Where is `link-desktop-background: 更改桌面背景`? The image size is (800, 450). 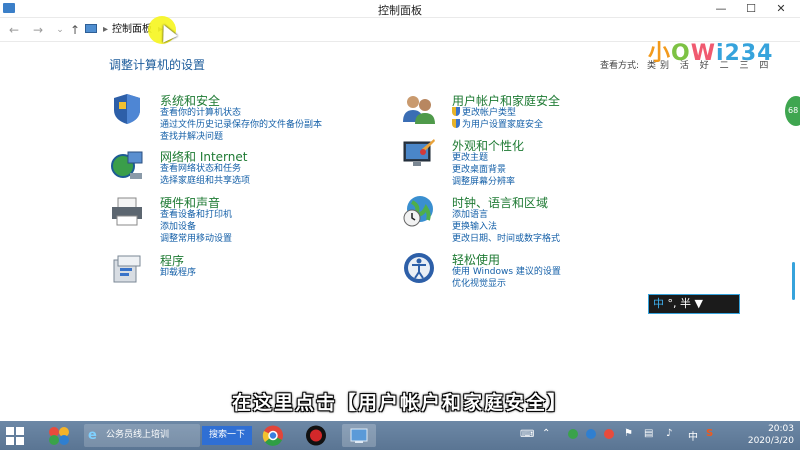
link-desktop-background: 更改桌面背景 is located at coordinates (483, 170).